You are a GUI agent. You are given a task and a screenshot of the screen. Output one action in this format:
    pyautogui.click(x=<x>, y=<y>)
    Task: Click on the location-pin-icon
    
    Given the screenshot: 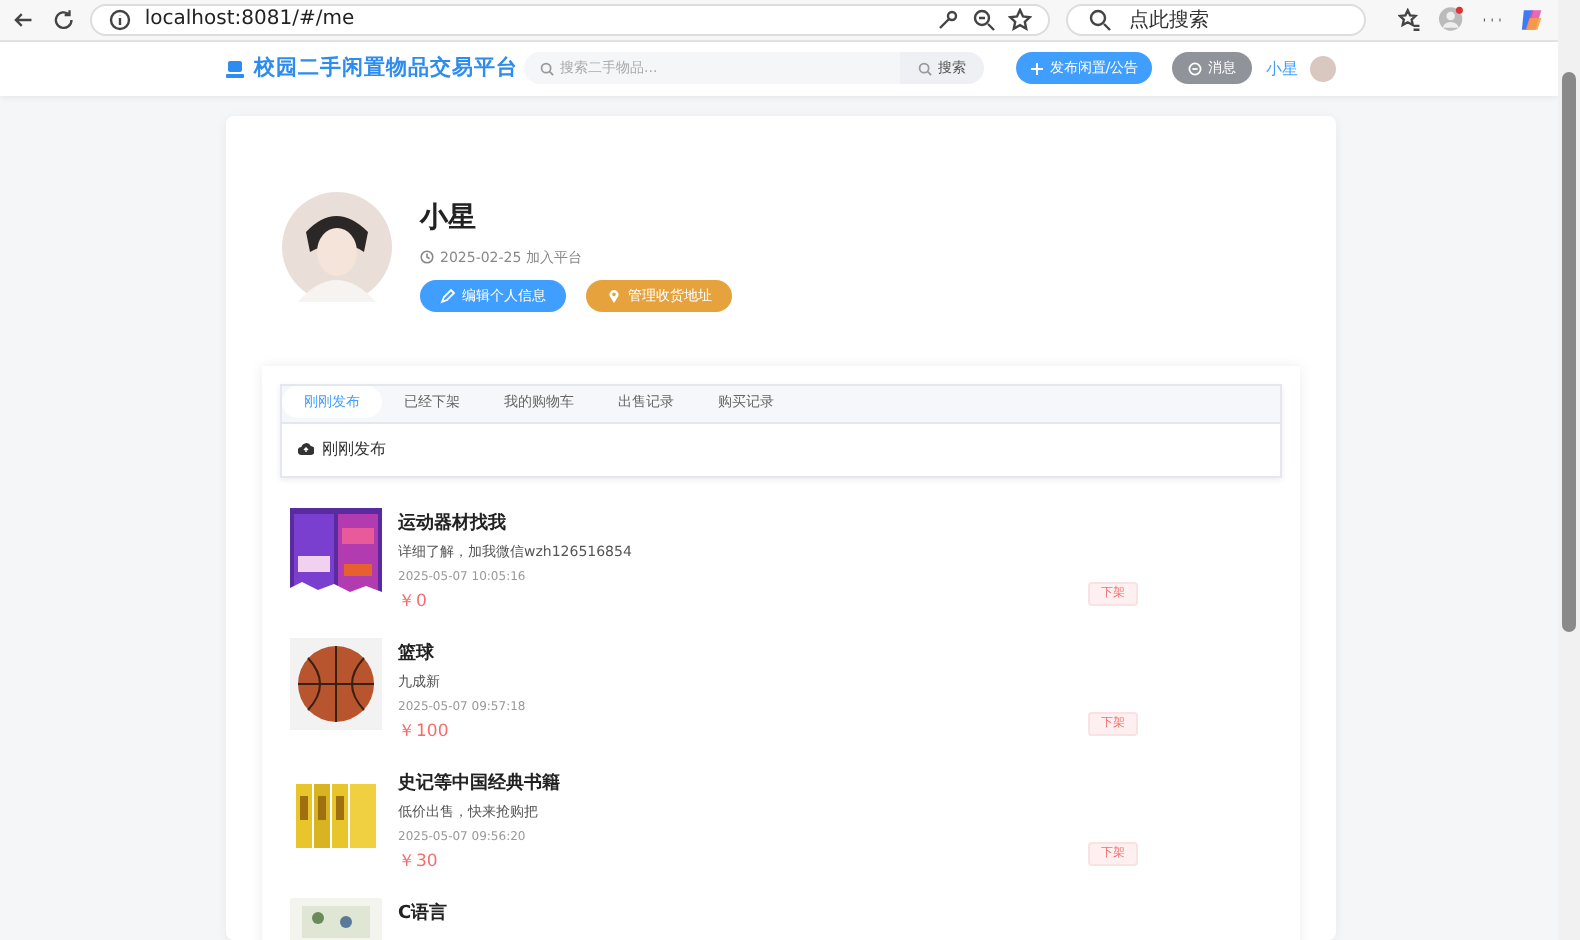 What is the action you would take?
    pyautogui.click(x=614, y=295)
    